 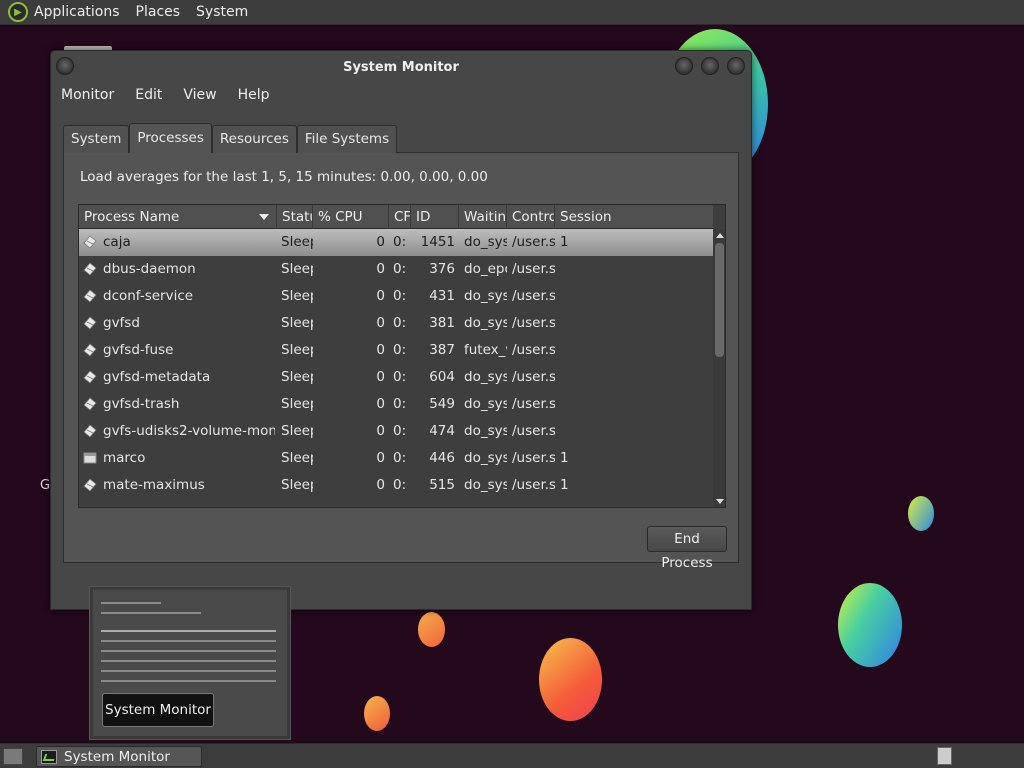 I want to click on window-title-tooltip: System Monitor, so click(x=158, y=710).